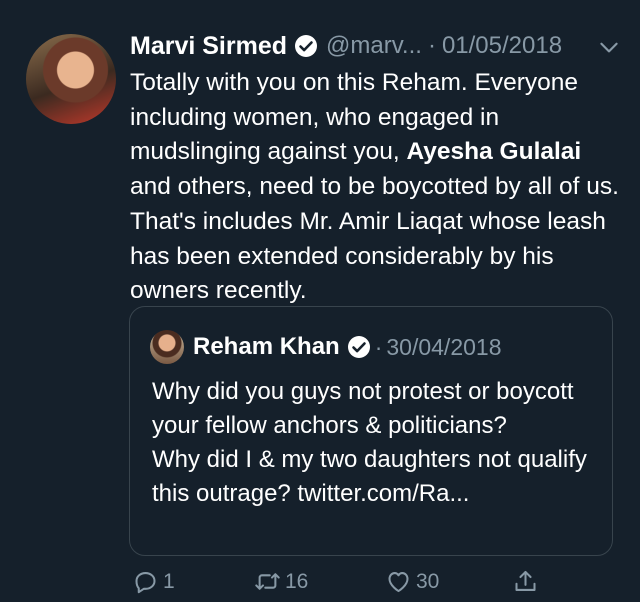 The height and width of the screenshot is (602, 640). I want to click on reply-count: 1, so click(169, 581).